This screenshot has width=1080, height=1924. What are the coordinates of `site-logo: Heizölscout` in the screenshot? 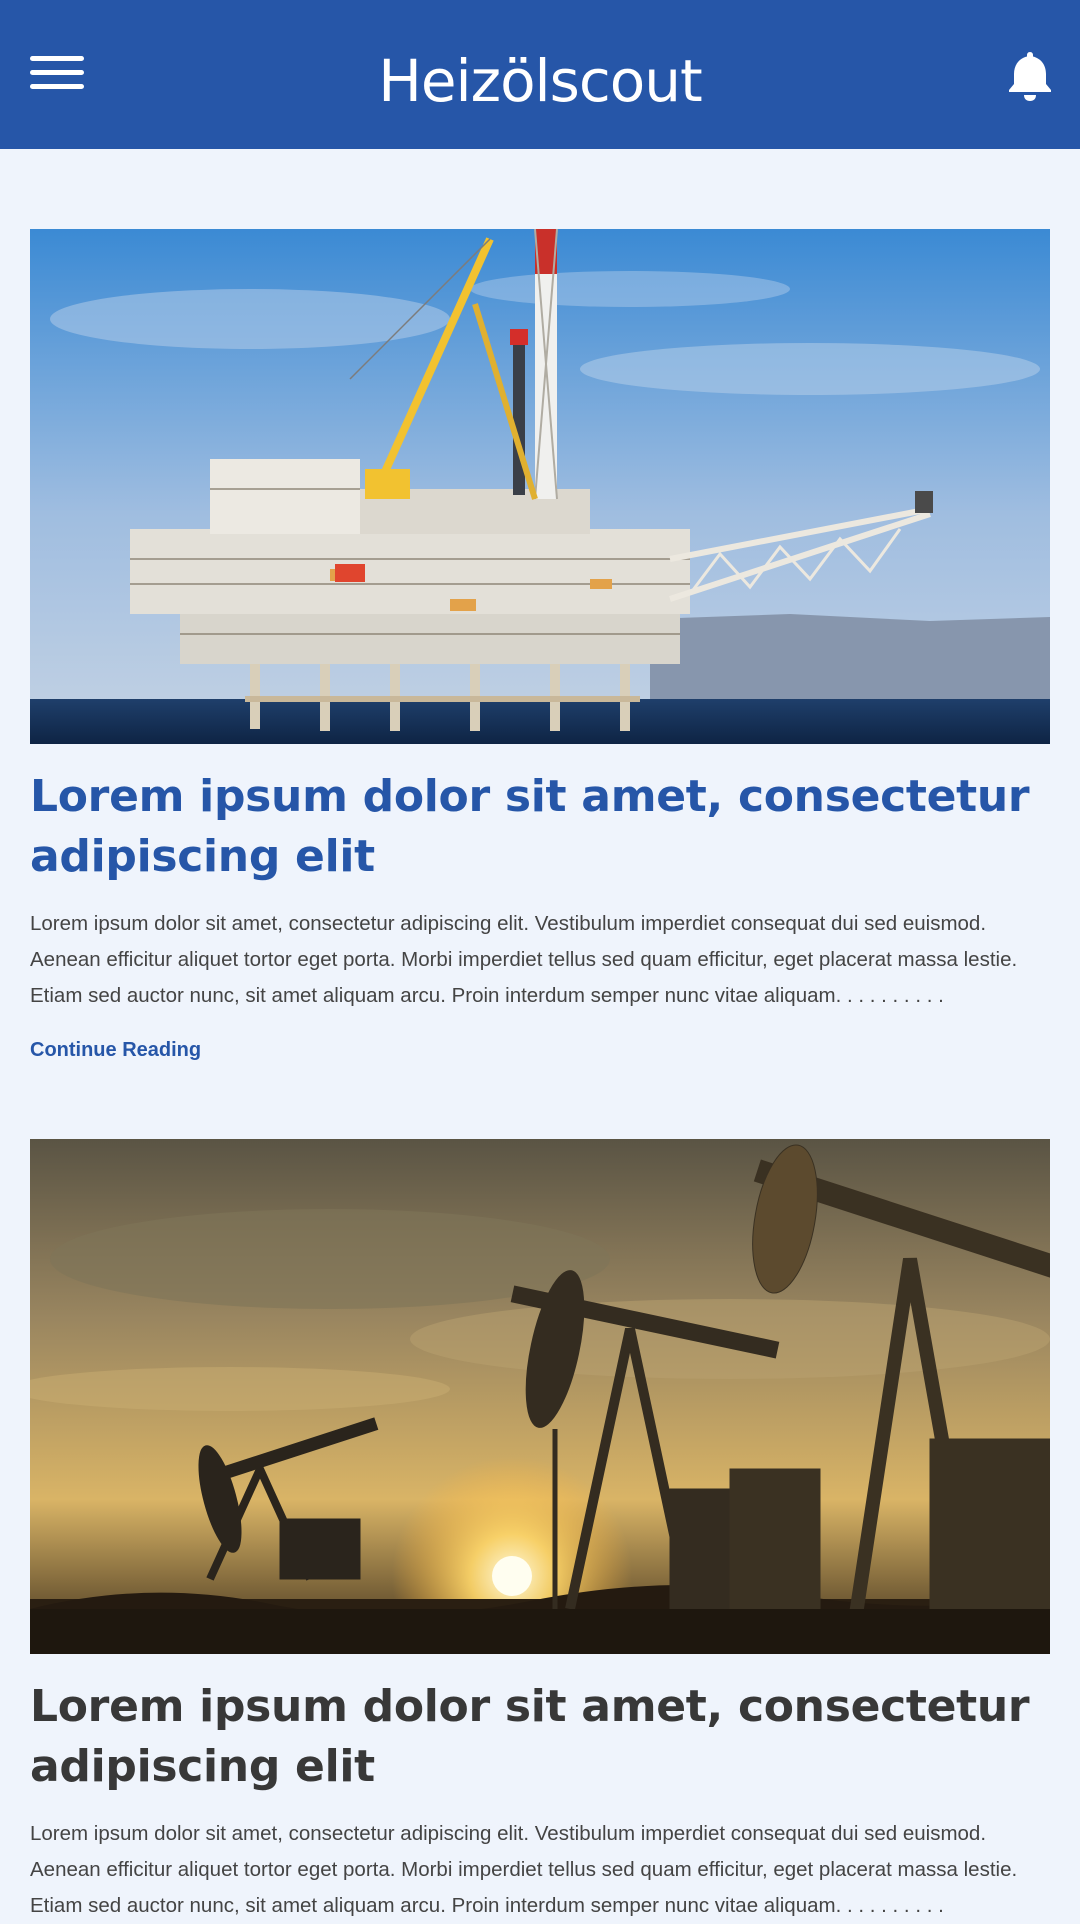 It's located at (540, 76).